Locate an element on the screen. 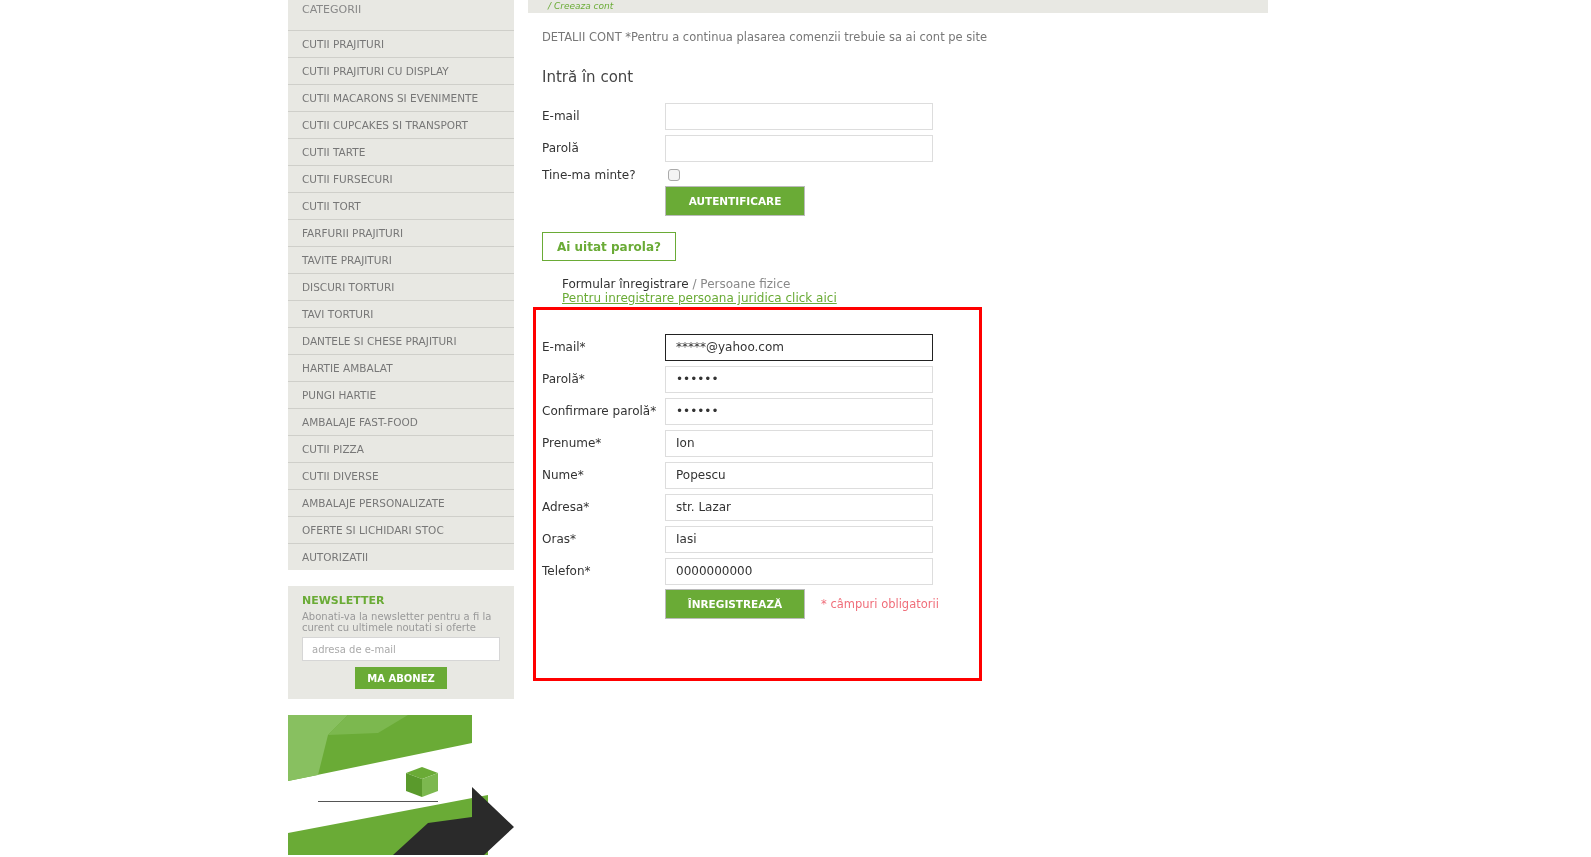 The image size is (1591, 857). category-link: CUTII FURSECURI is located at coordinates (401, 179).